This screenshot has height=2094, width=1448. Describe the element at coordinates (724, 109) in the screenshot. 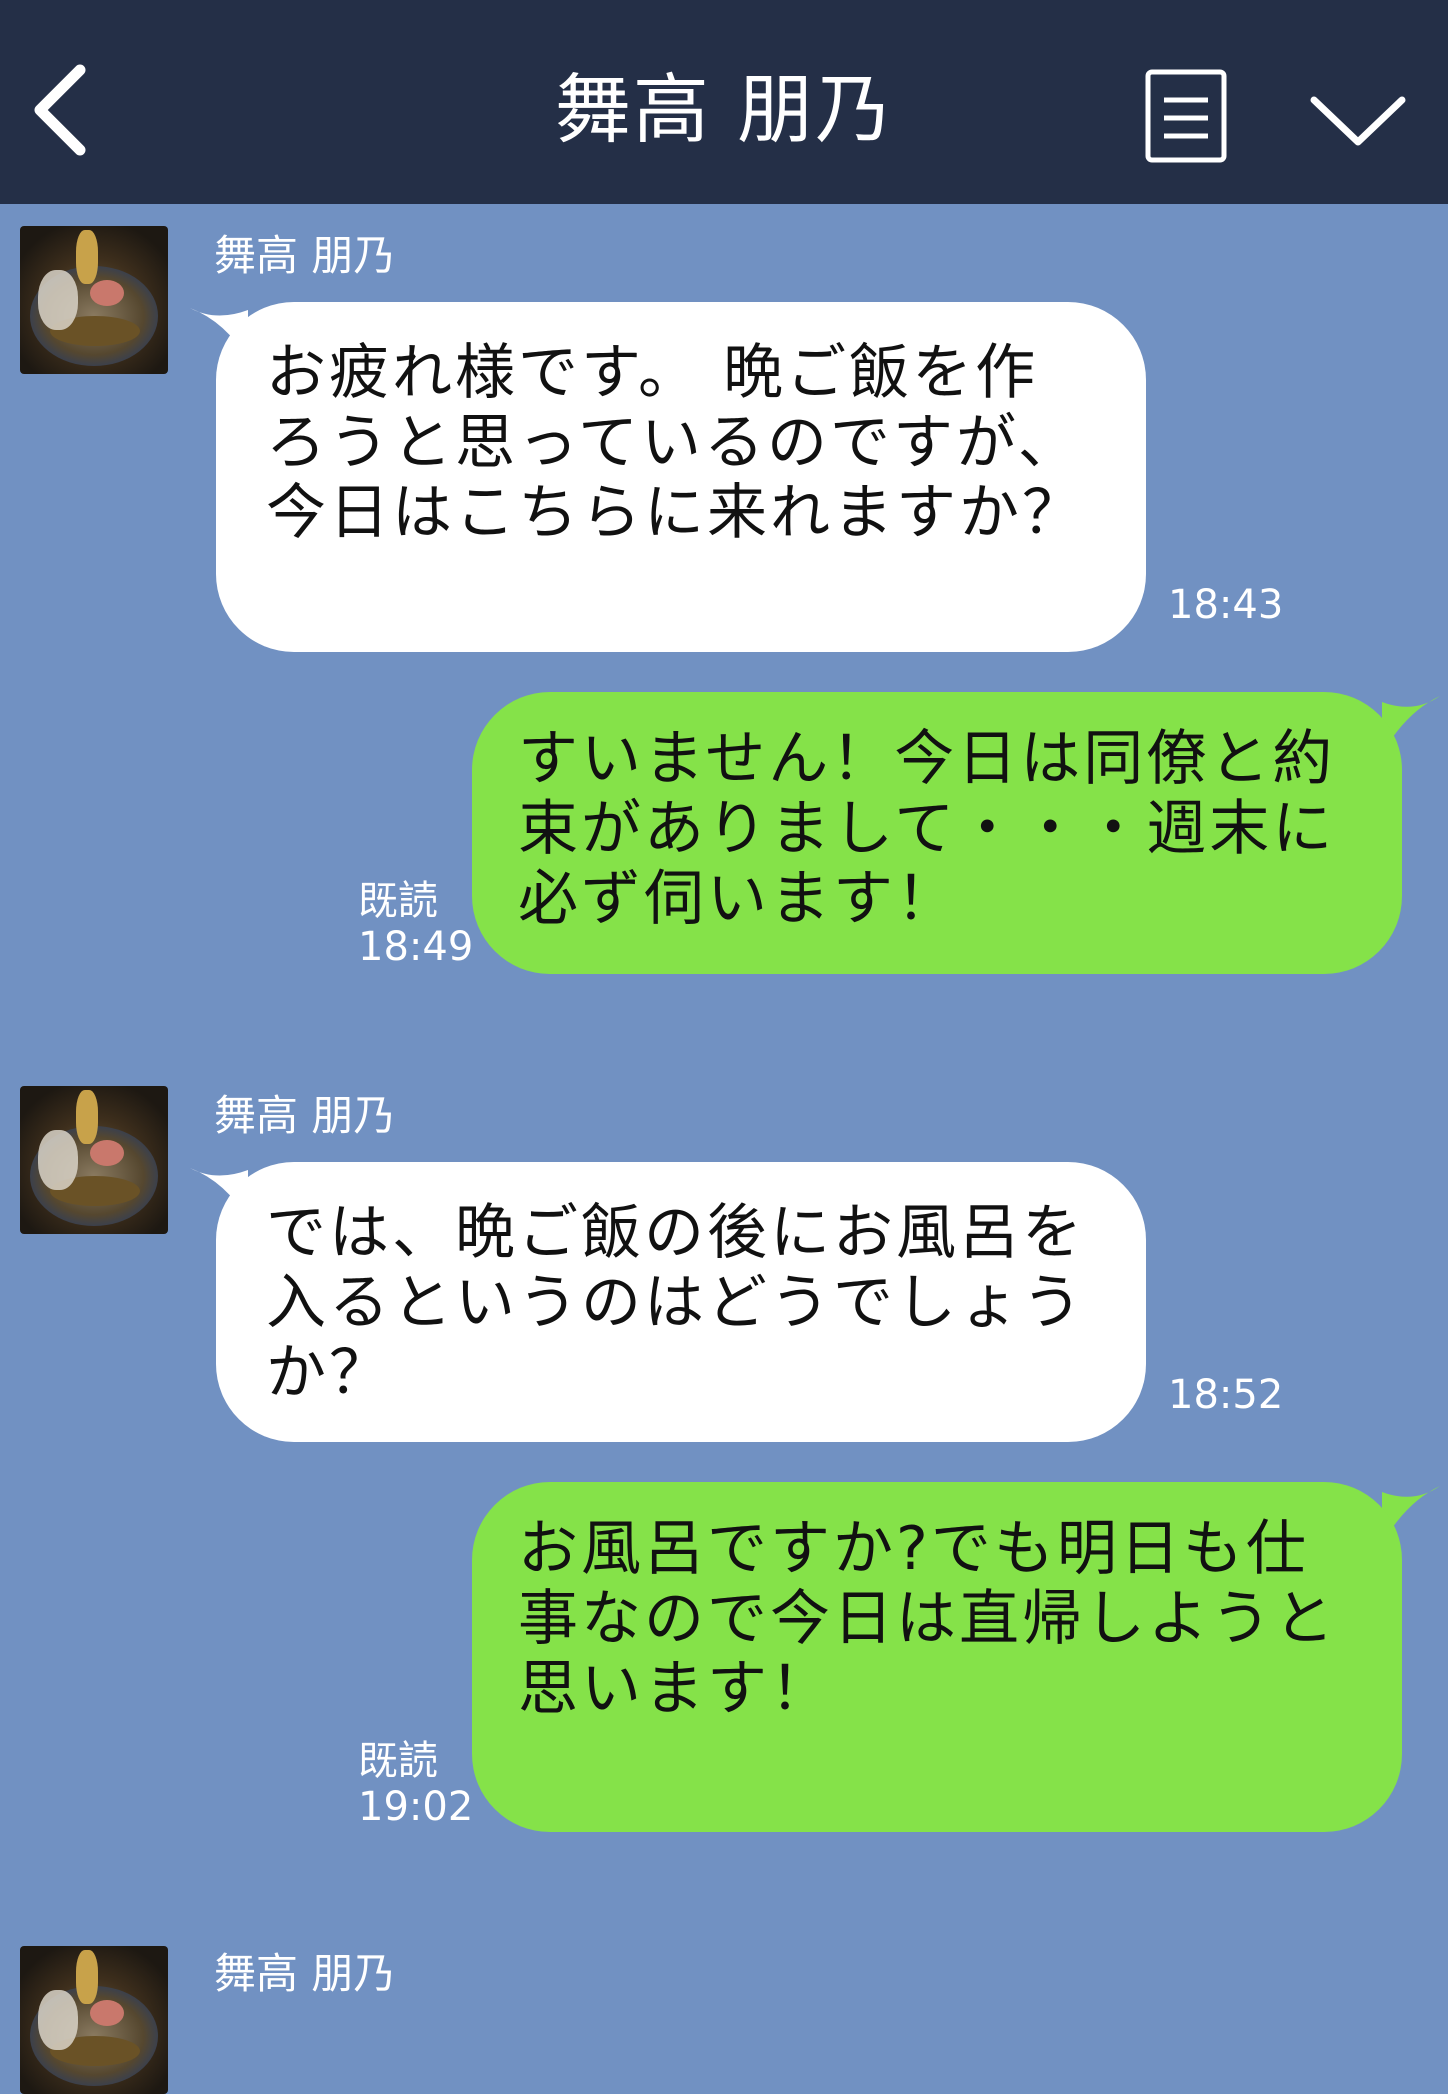

I see `chat-title: 舞高 朋乃` at that location.